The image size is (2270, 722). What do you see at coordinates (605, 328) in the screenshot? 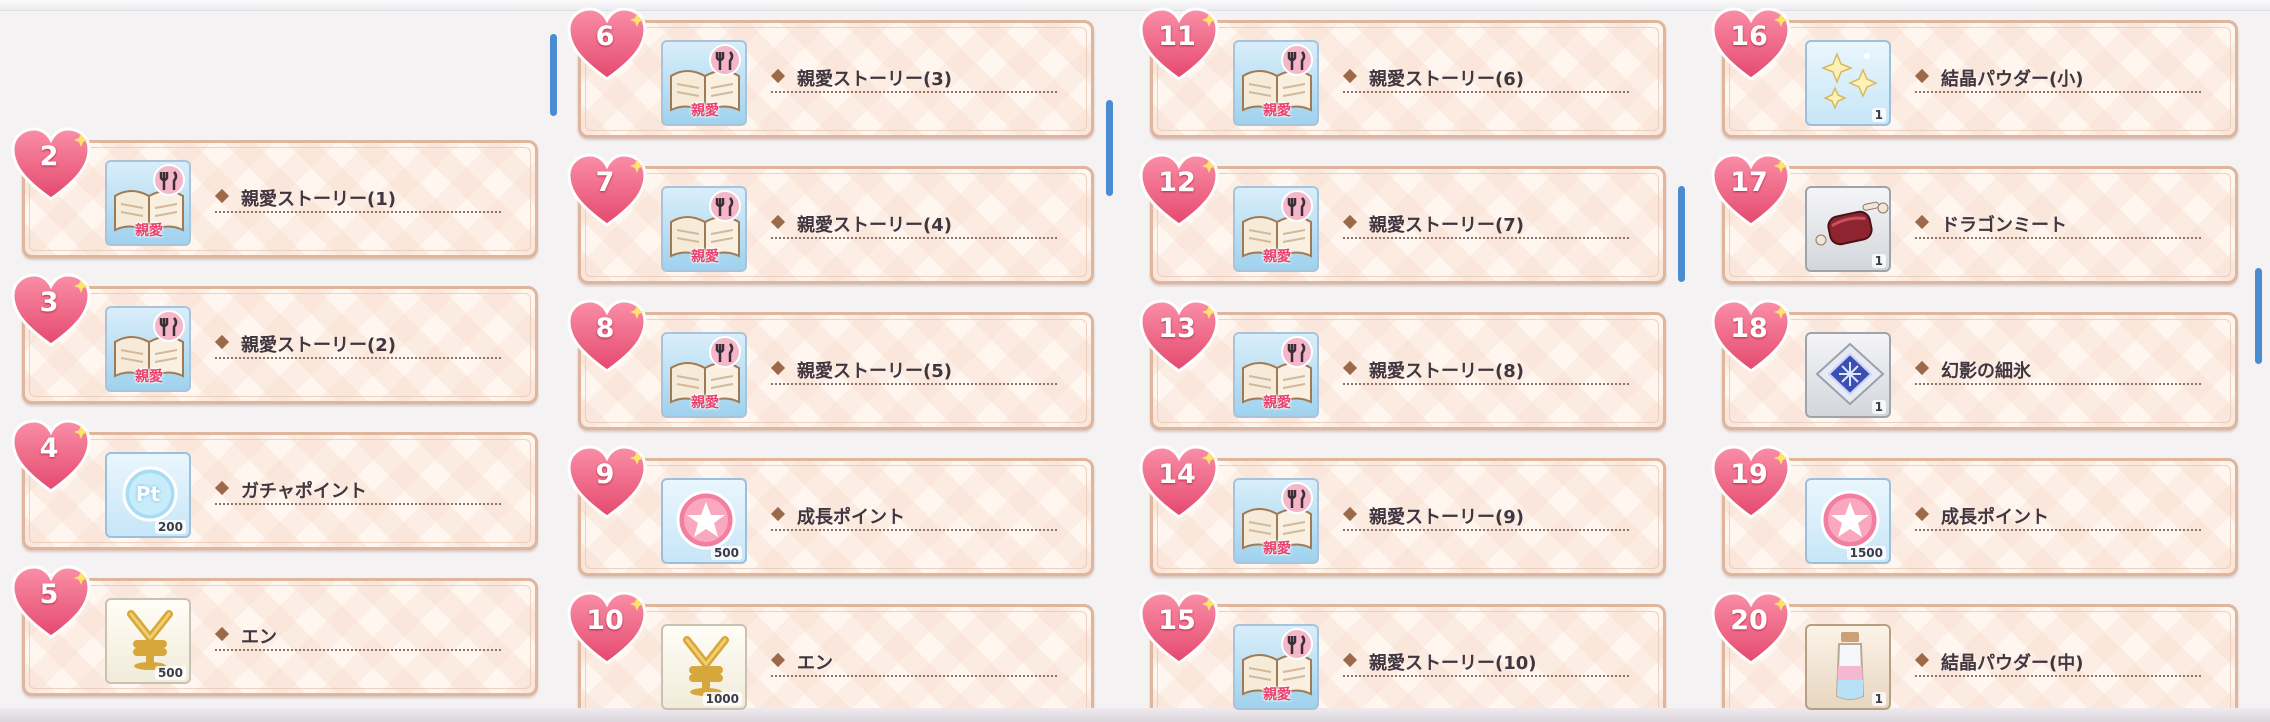
I see `level-number: 8` at bounding box center [605, 328].